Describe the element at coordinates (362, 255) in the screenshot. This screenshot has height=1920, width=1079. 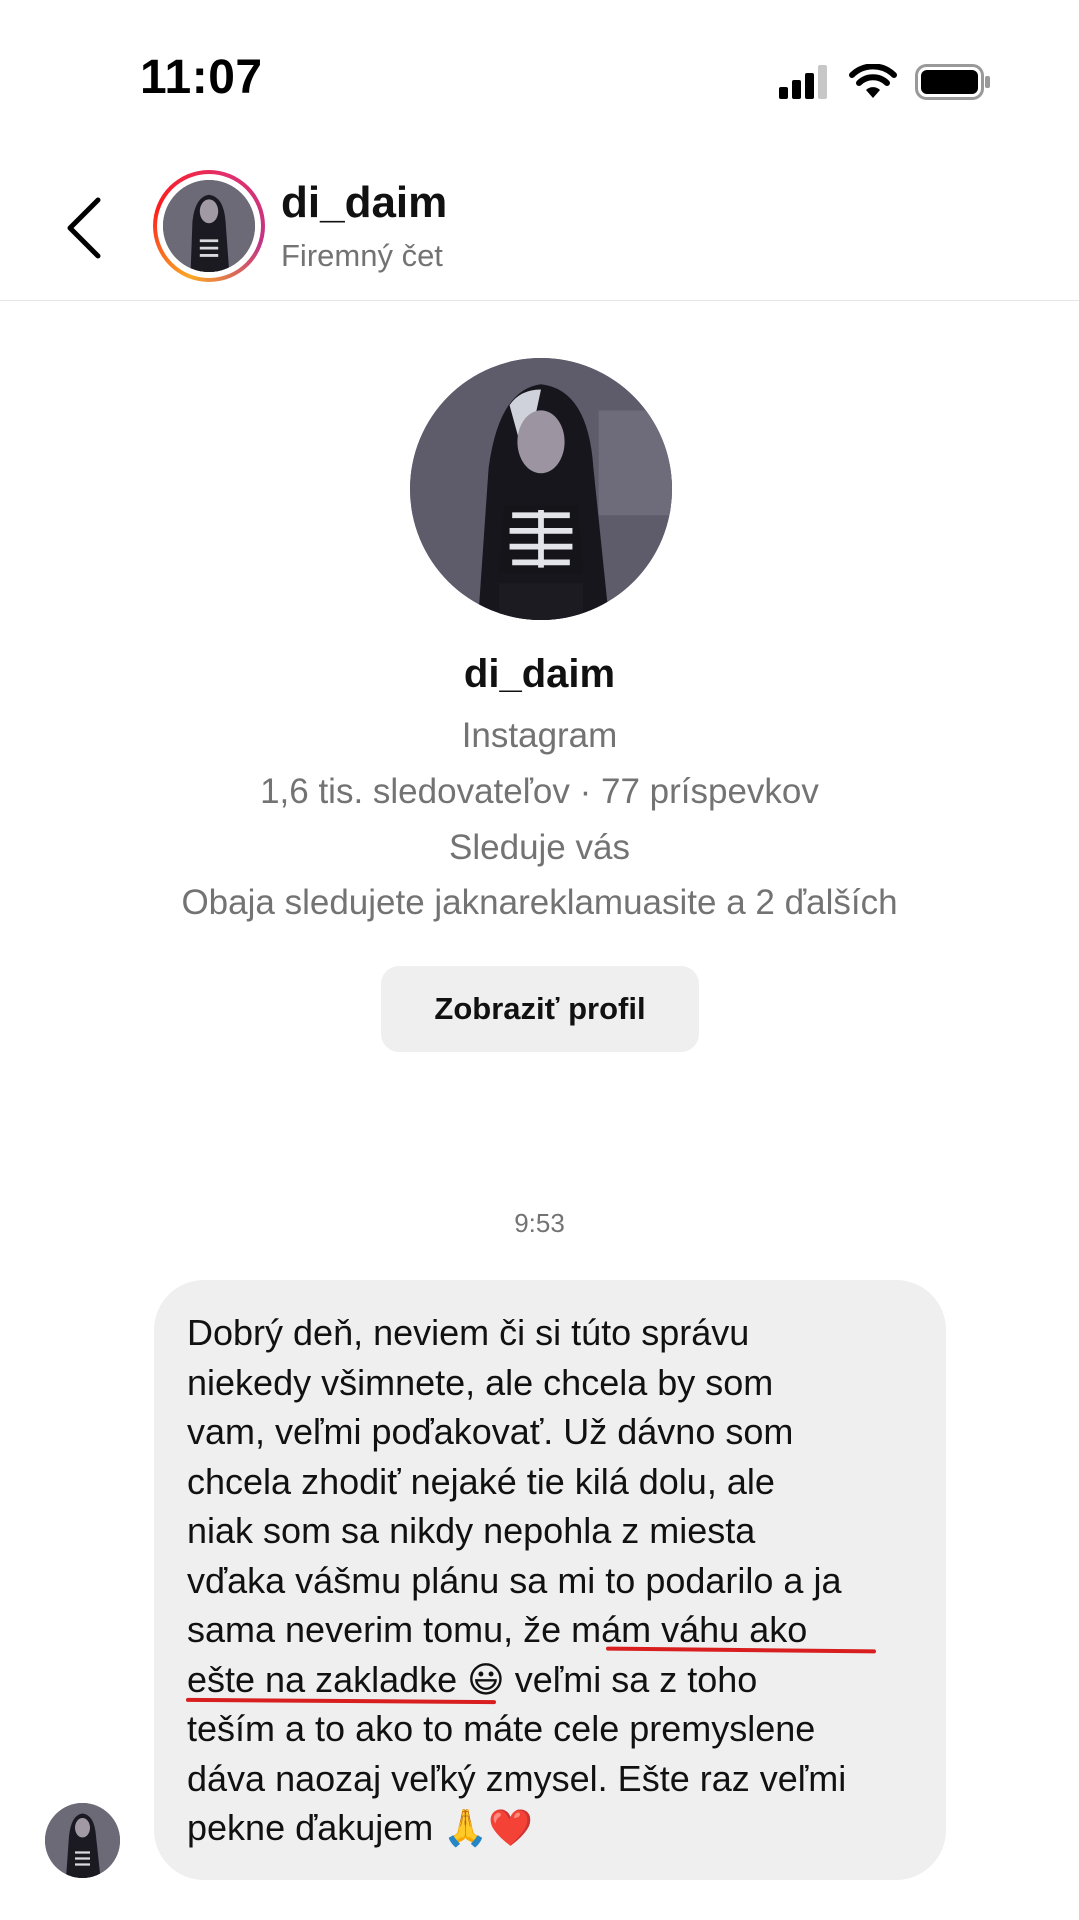
I see `chat-subtitle: Firemný čet` at that location.